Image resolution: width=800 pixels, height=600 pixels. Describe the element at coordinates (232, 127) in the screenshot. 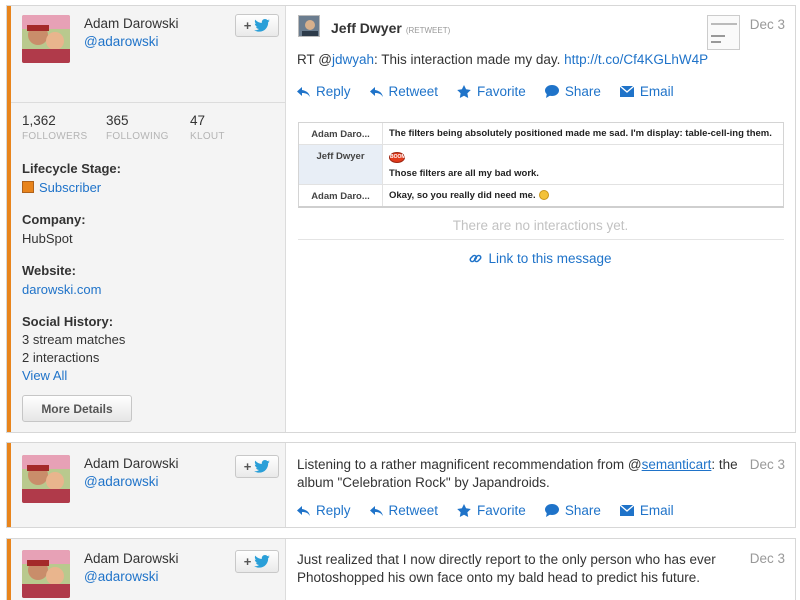

I see `stat-klout: 47 KLOUT` at that location.